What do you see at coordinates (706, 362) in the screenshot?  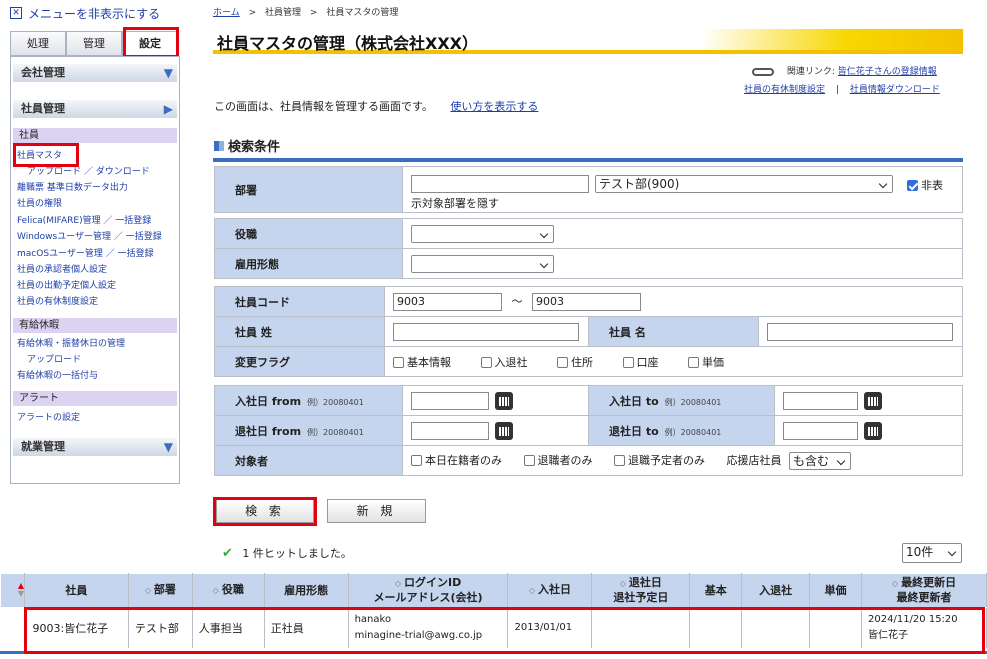 I see `flag-unit-price: 単価` at bounding box center [706, 362].